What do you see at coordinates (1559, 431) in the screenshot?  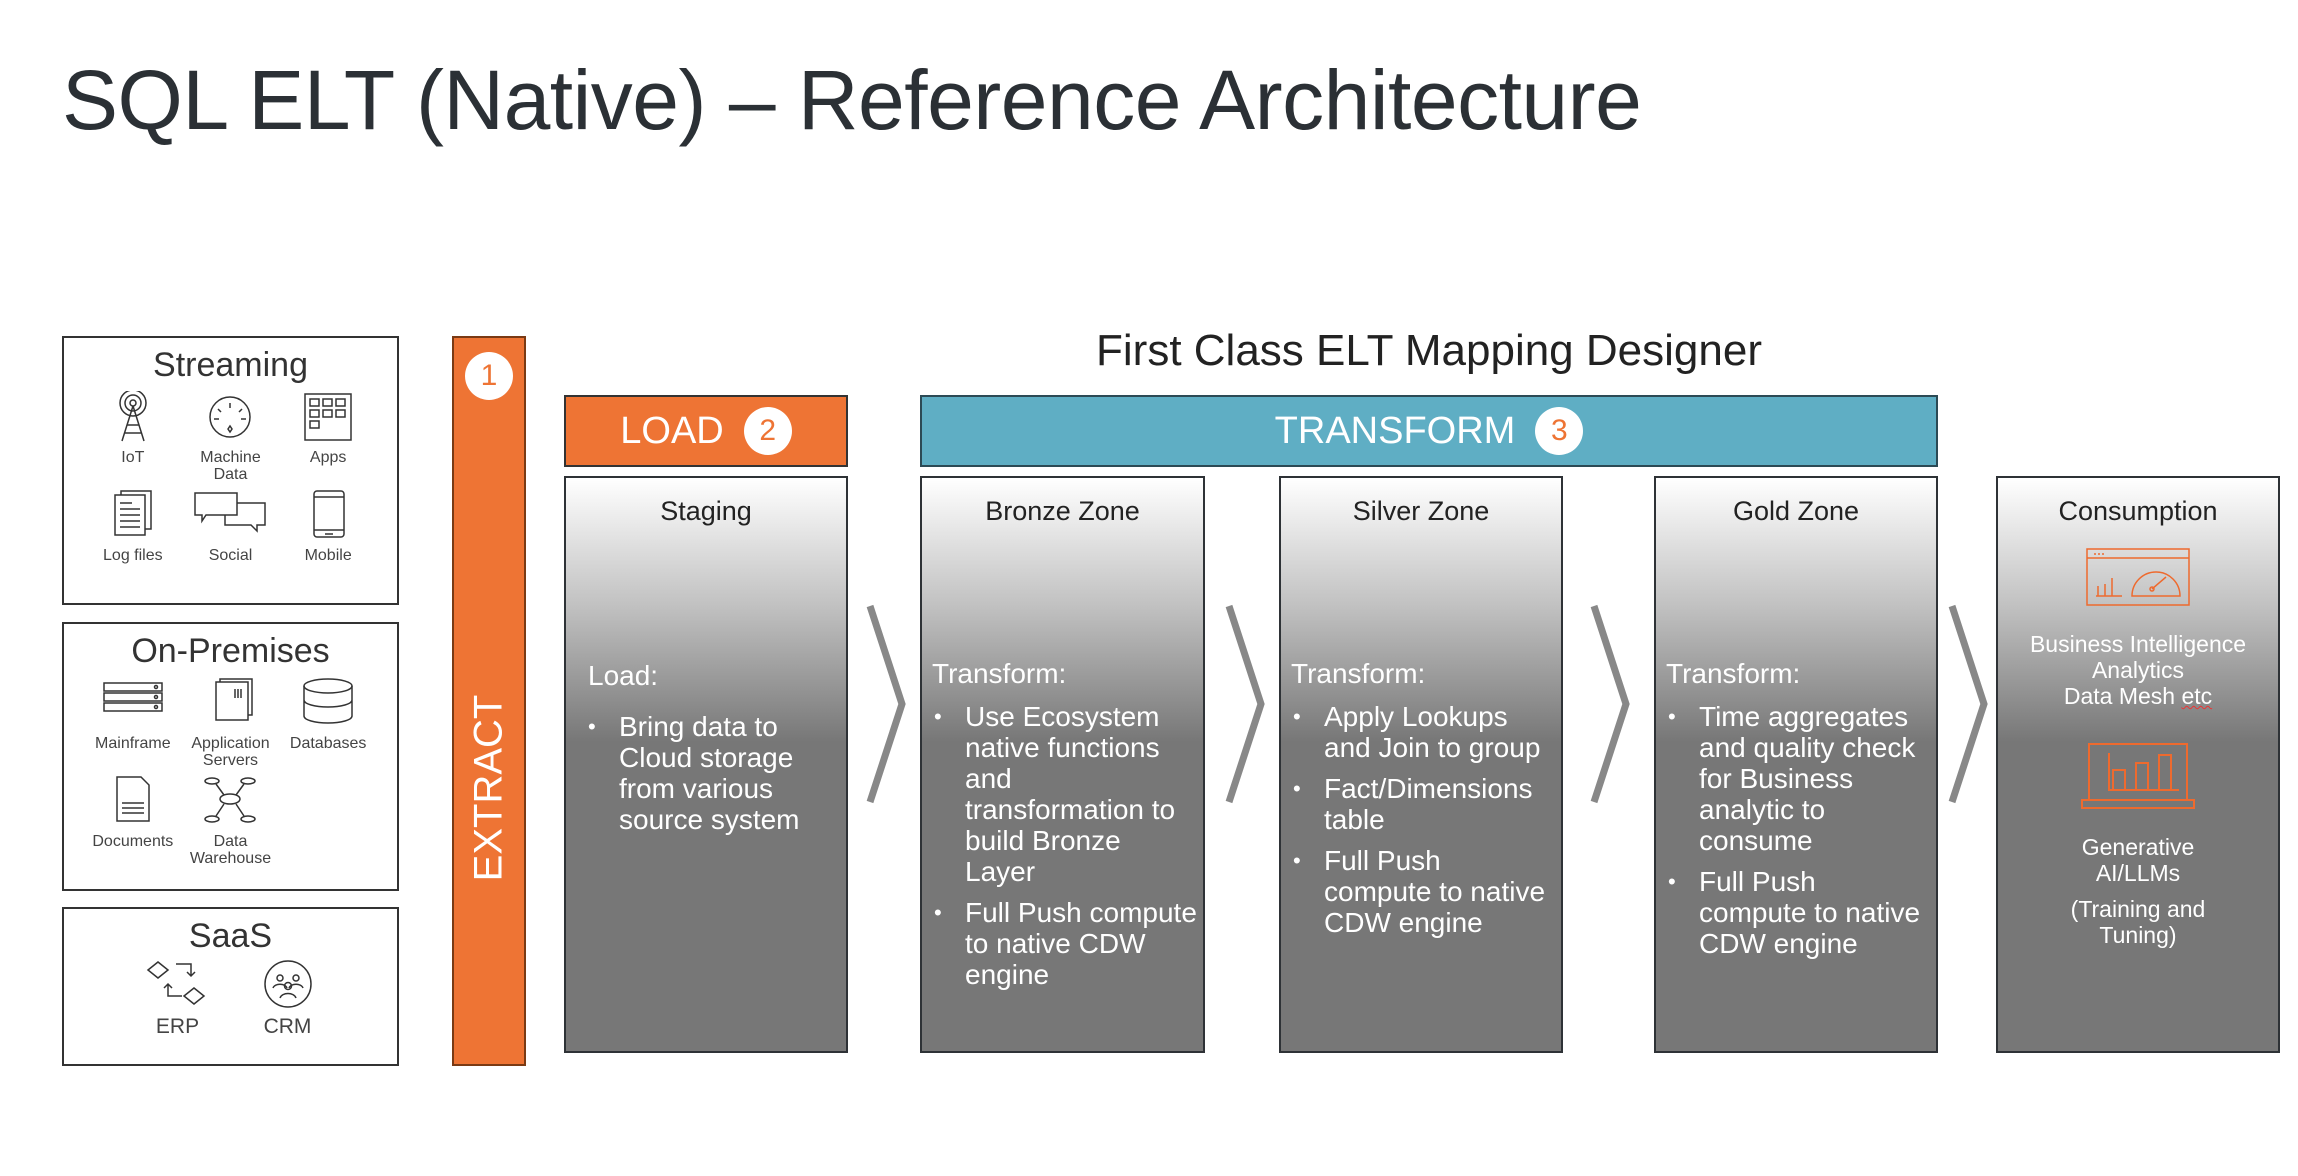 I see `step-3-badge: 3` at bounding box center [1559, 431].